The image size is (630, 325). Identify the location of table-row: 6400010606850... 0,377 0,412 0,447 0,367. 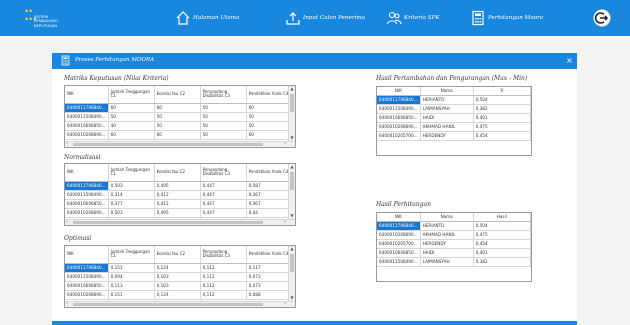
(179, 204).